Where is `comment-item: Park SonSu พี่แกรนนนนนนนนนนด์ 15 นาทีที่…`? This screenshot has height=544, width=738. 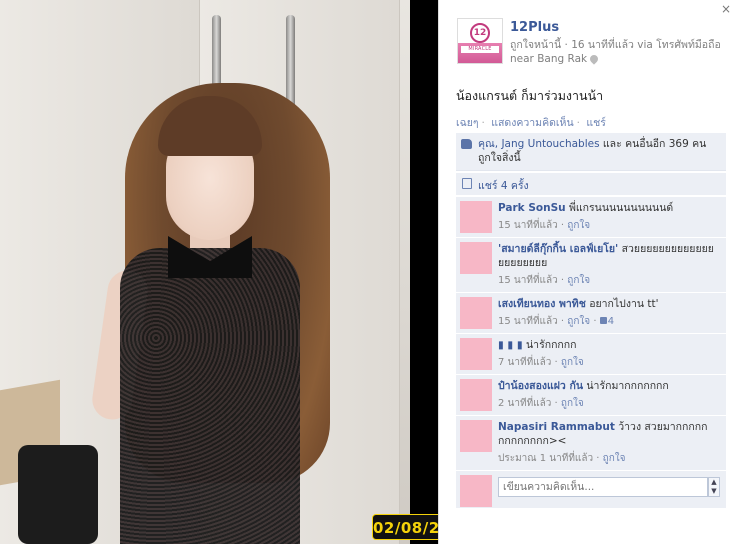
comment-item: Park SonSu พี่แกรนนนนนนนนนนด์ 15 นาทีที่… is located at coordinates (591, 216).